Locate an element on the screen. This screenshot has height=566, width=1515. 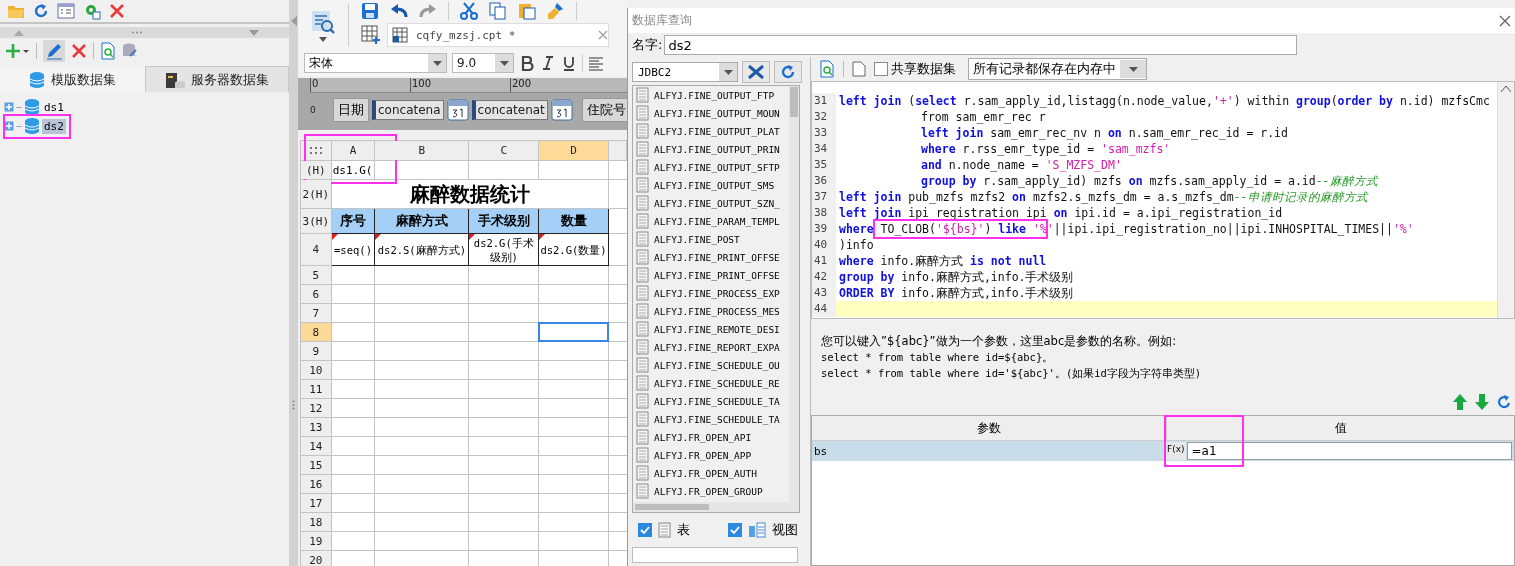
row-header: 4 is located at coordinates (316, 249).